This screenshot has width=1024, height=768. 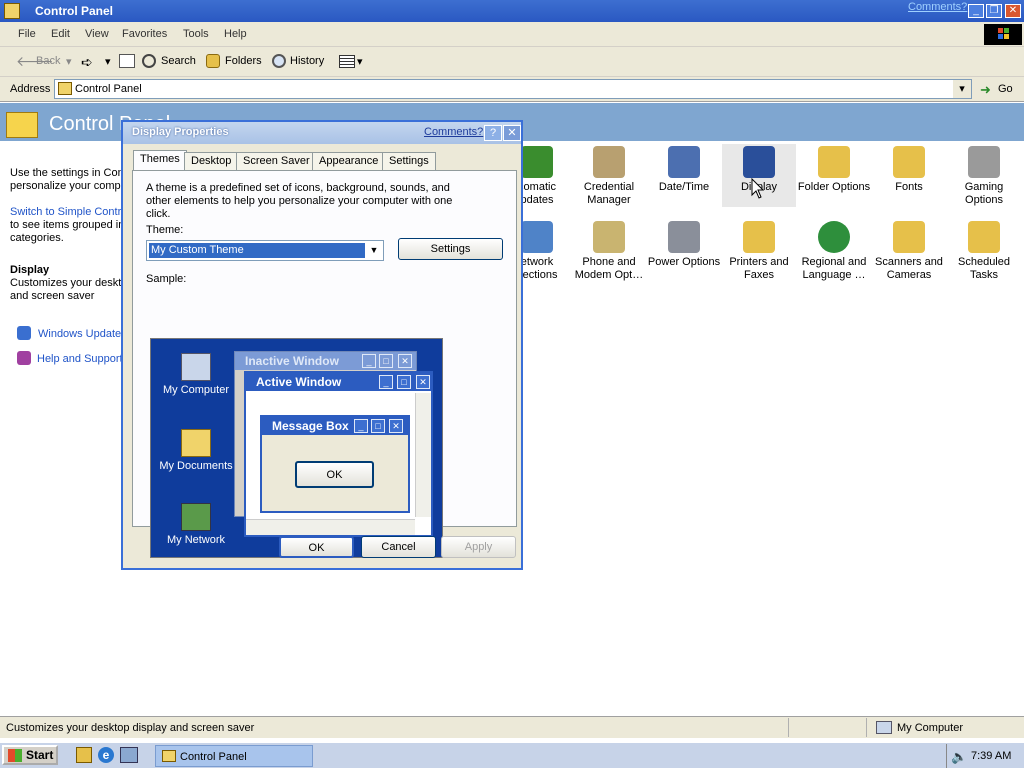 What do you see at coordinates (80, 359) in the screenshot?
I see `help-support-link: Help and Support` at bounding box center [80, 359].